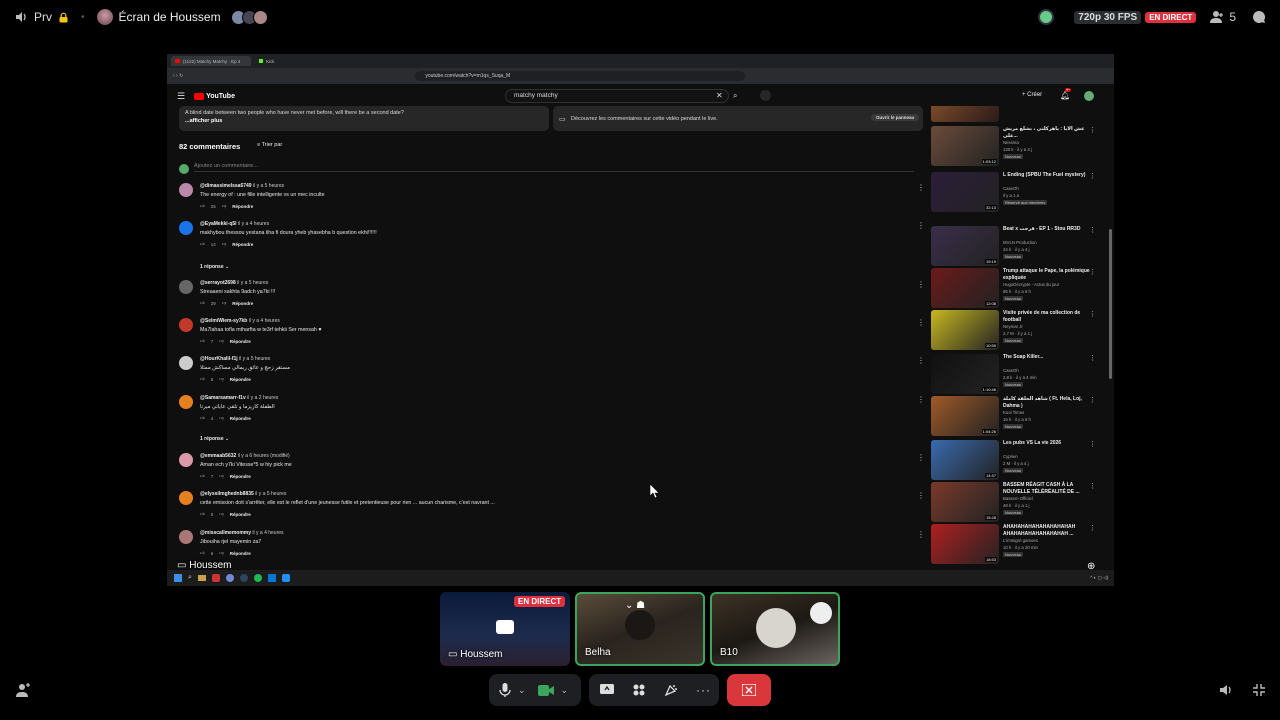  I want to click on camera-icon, so click(545, 690).